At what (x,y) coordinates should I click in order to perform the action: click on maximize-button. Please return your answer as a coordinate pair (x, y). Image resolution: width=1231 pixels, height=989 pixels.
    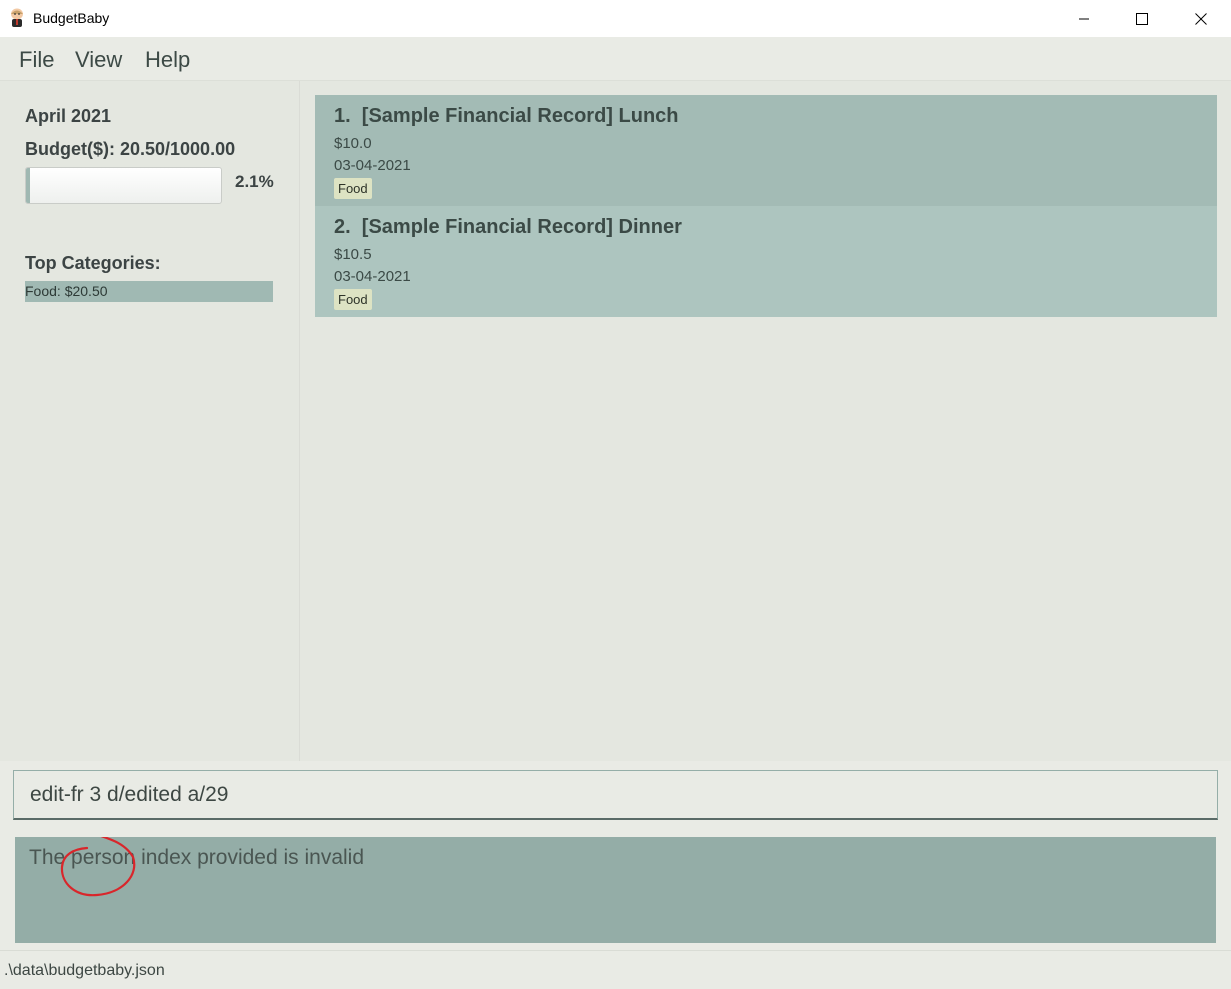
    Looking at the image, I should click on (1142, 18).